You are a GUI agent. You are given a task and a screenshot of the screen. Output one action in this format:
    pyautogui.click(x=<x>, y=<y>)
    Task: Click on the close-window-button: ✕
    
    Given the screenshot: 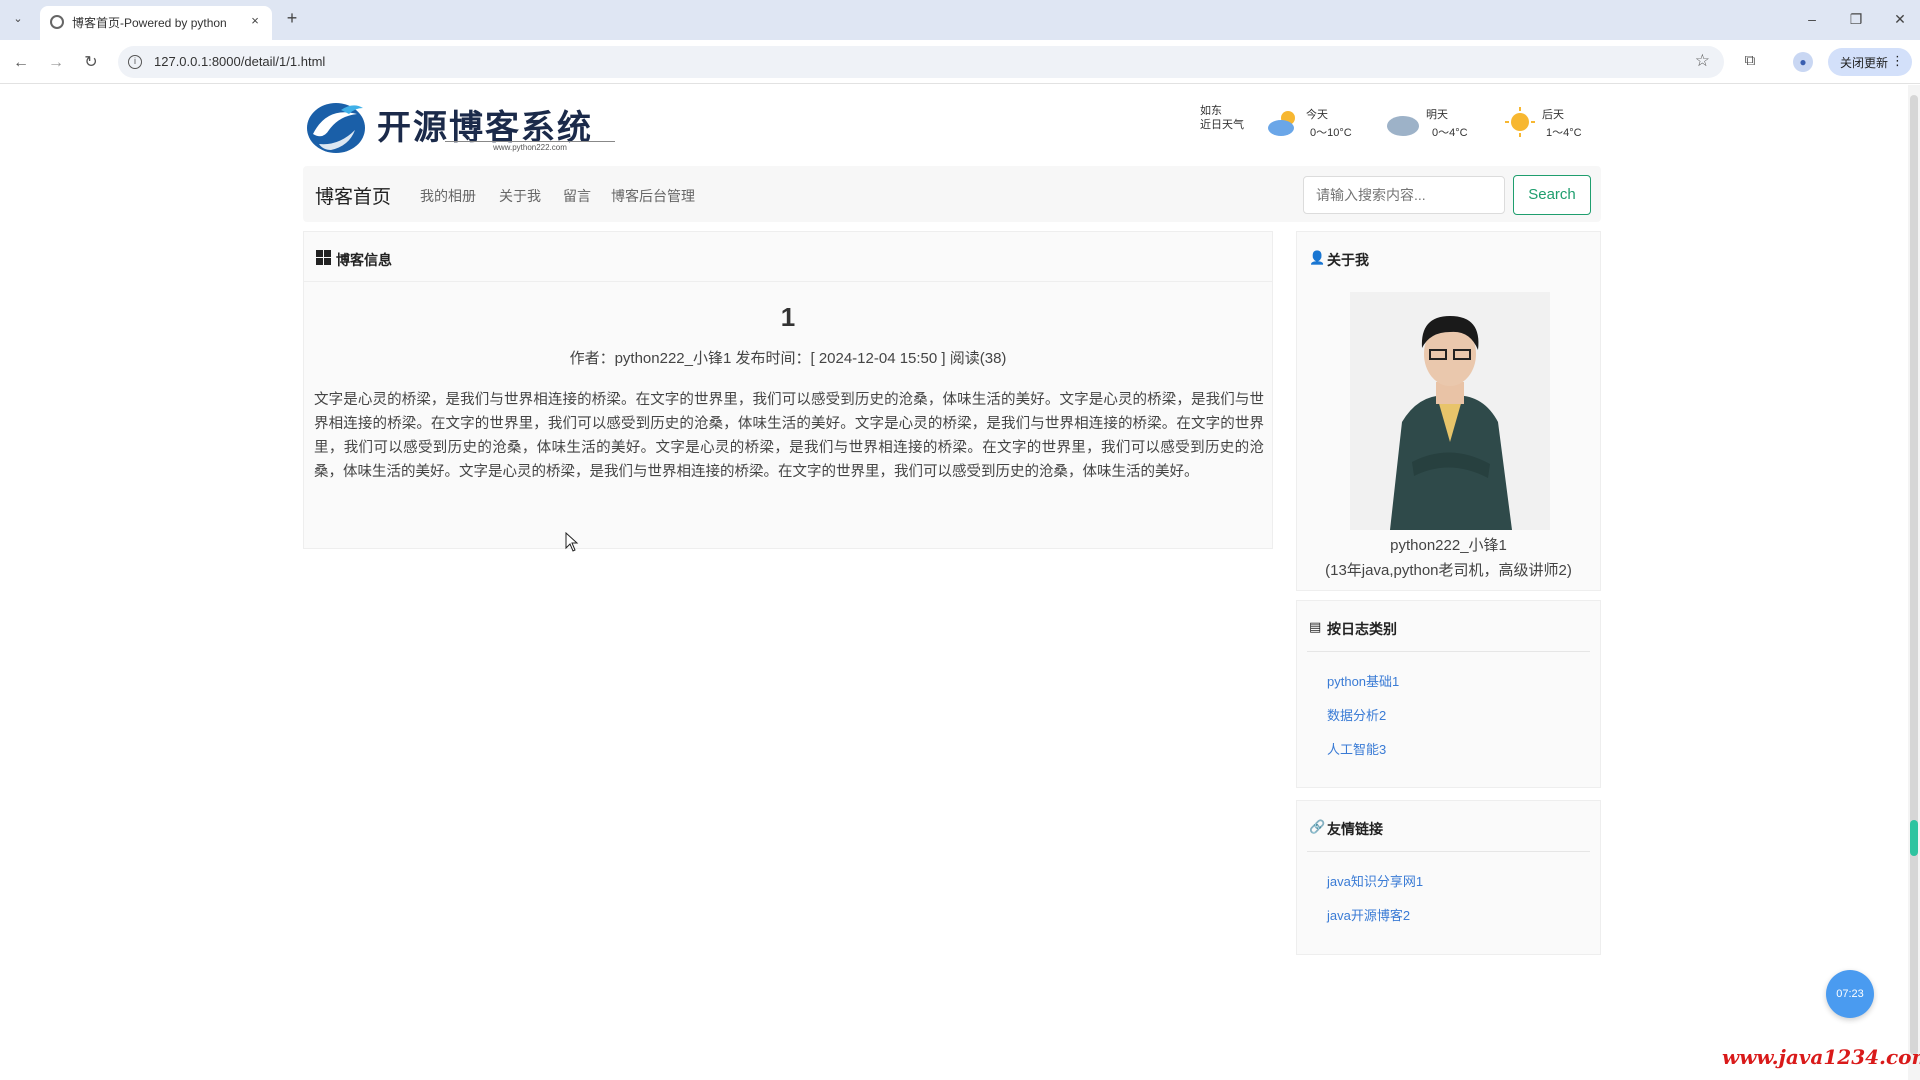 What is the action you would take?
    pyautogui.click(x=1900, y=19)
    